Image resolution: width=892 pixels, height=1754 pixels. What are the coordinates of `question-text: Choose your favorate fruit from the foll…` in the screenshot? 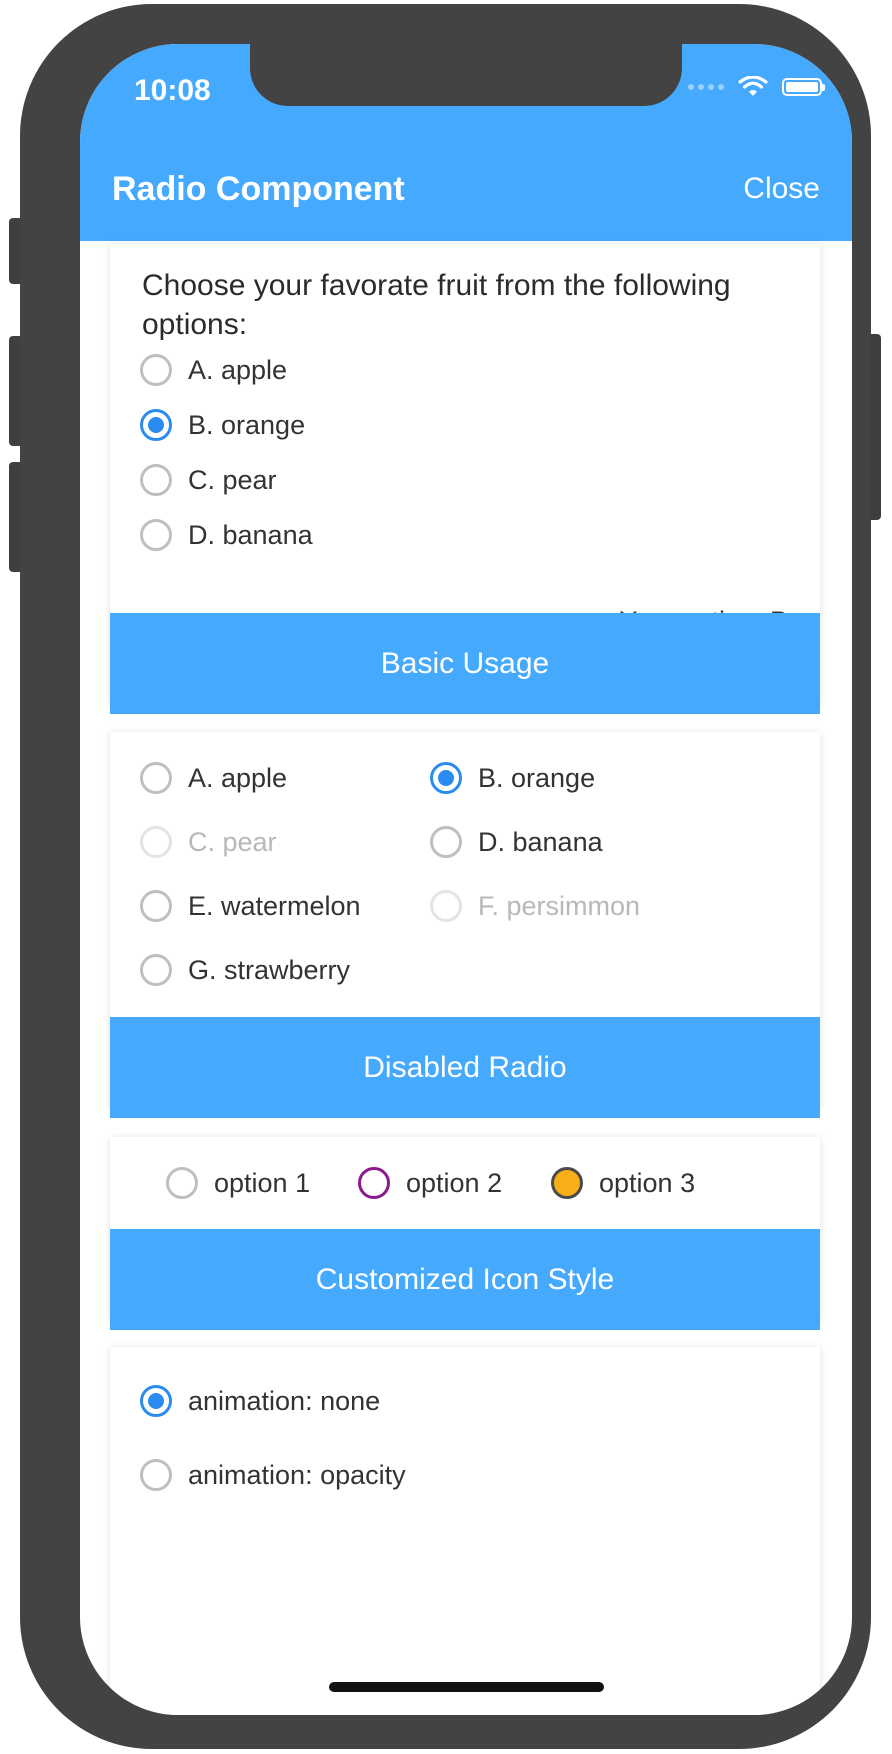 It's located at (436, 305).